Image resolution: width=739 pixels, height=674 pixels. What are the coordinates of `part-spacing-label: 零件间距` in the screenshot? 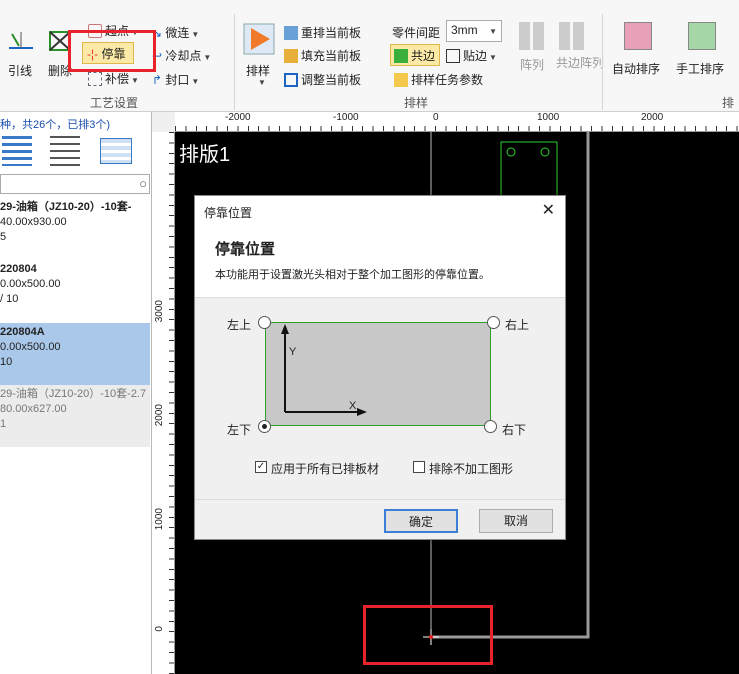 It's located at (416, 33).